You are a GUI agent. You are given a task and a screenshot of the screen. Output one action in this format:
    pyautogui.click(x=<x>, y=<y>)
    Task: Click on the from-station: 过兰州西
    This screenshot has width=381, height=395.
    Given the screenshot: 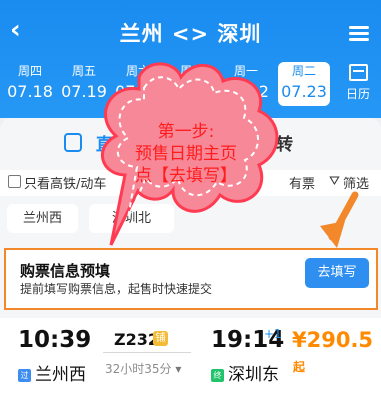 What is the action you would take?
    pyautogui.click(x=52, y=372)
    